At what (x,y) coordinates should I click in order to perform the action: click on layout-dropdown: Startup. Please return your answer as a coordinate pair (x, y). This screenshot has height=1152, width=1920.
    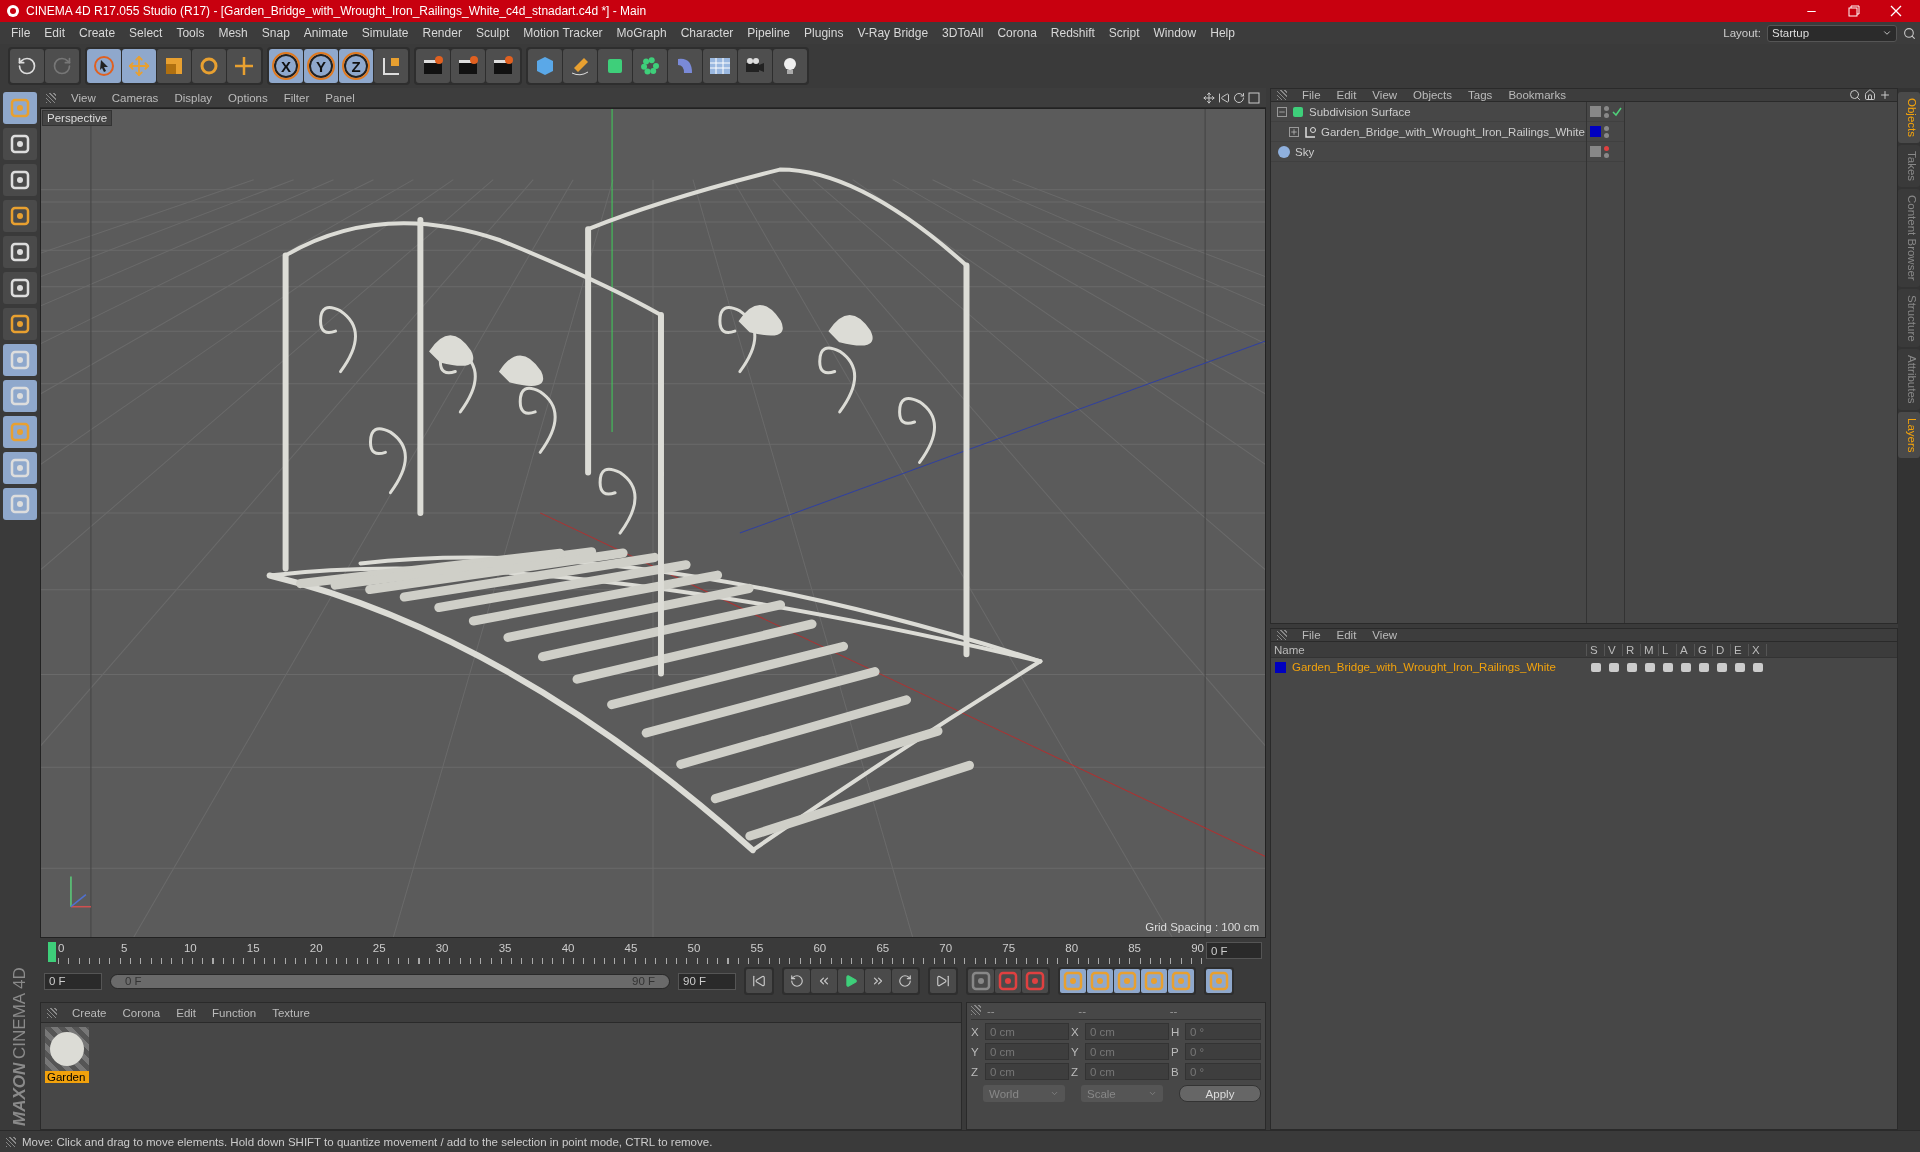
    Looking at the image, I should click on (1832, 33).